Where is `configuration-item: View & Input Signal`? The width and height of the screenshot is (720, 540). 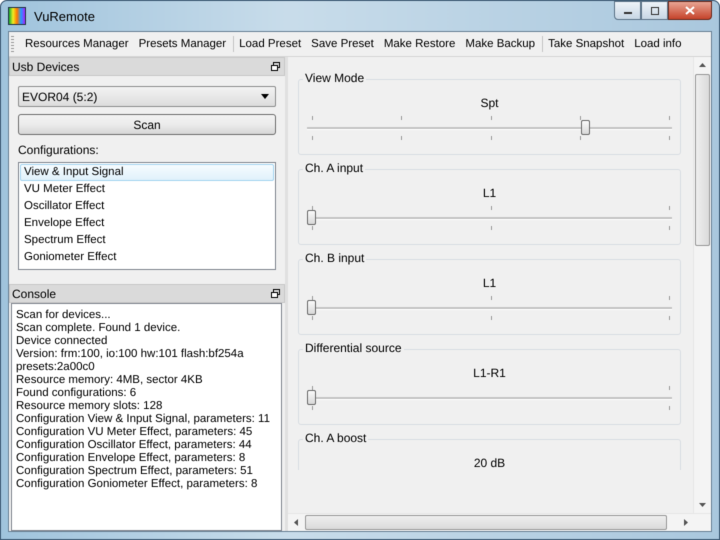 configuration-item: View & Input Signal is located at coordinates (147, 172).